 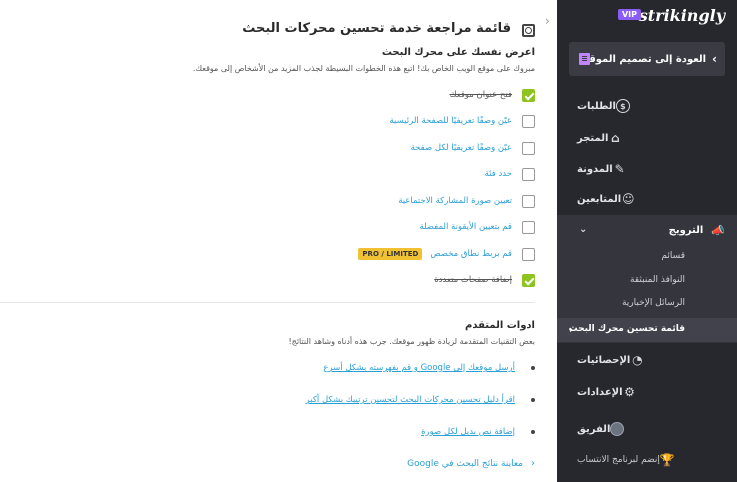 I want to click on task-link: عيّن وصفًا تعريفيًا للصفحة الرئيسية, so click(x=451, y=121).